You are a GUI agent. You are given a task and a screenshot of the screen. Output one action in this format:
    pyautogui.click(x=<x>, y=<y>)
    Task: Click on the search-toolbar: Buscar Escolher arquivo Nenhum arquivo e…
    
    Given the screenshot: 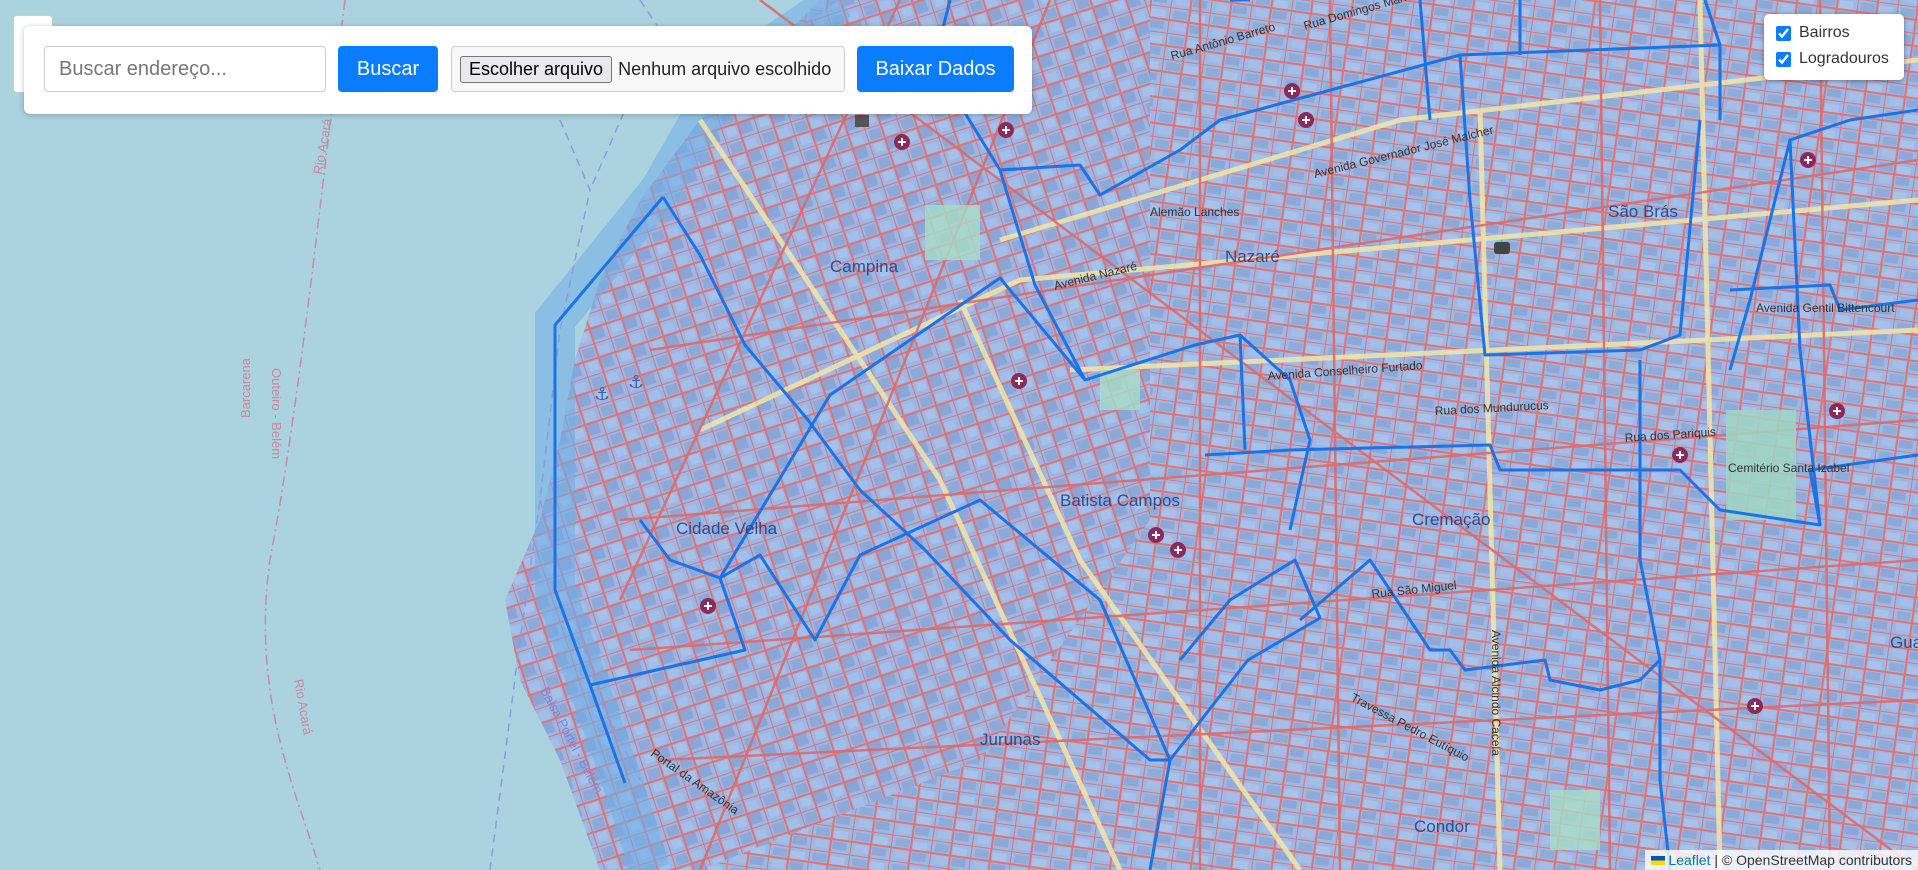 What is the action you would take?
    pyautogui.click(x=528, y=70)
    